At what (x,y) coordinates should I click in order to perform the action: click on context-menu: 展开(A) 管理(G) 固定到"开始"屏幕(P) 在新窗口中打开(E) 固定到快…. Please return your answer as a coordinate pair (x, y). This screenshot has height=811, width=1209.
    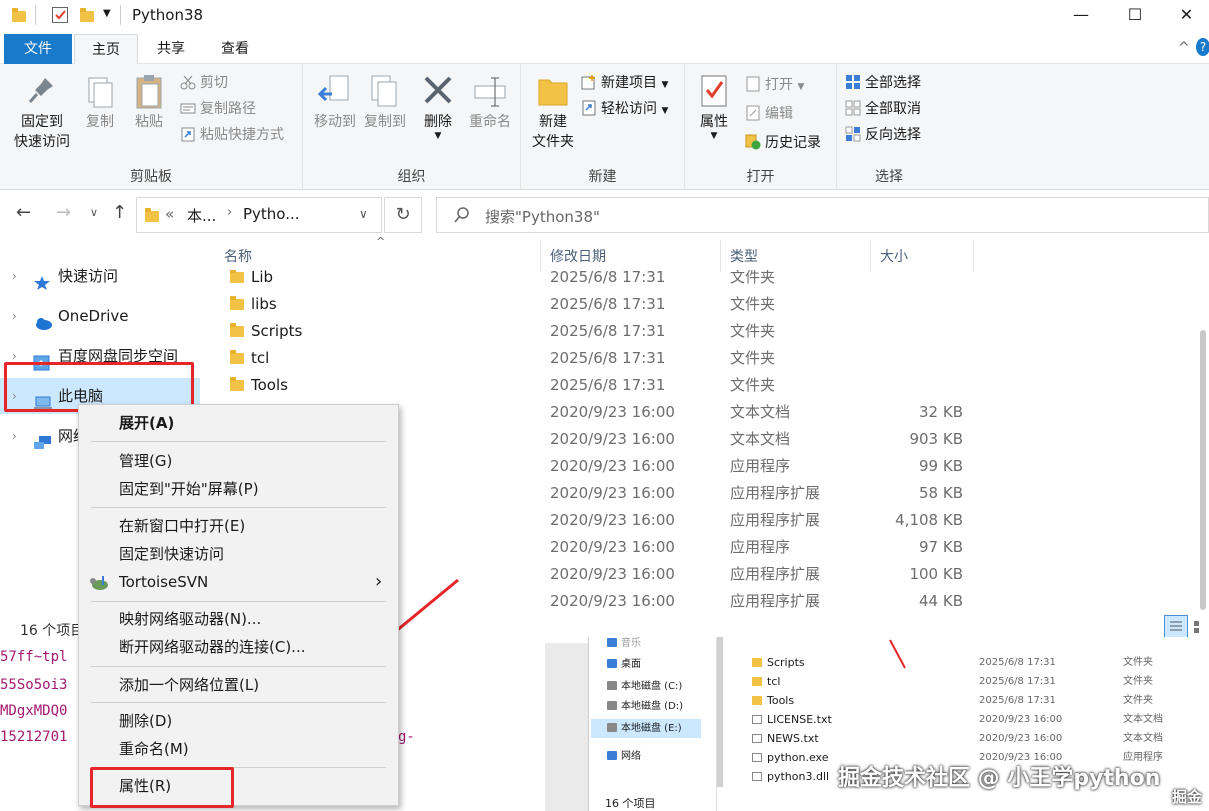
    Looking at the image, I should click on (238, 605).